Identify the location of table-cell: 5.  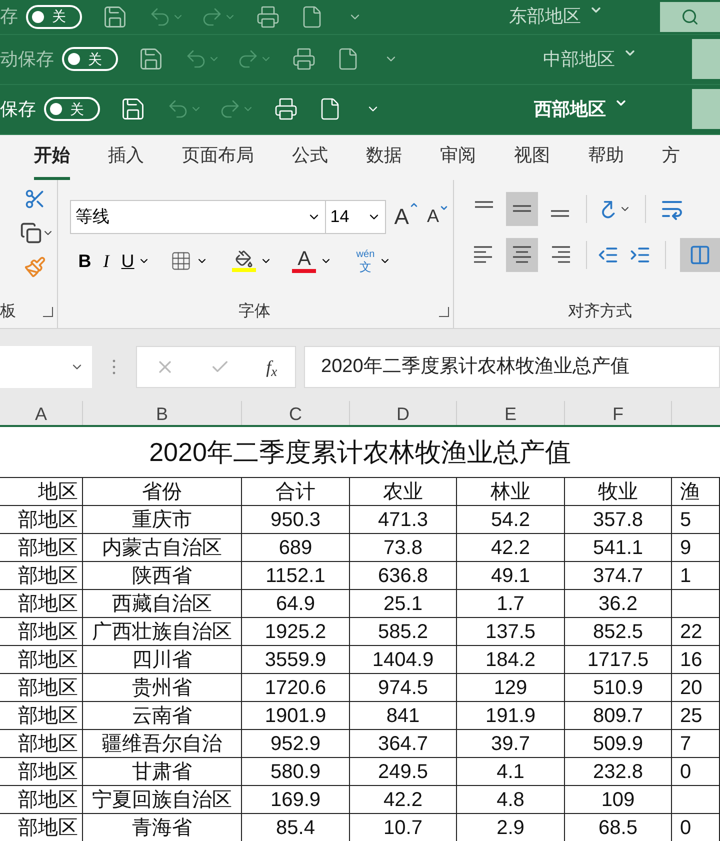
(696, 519).